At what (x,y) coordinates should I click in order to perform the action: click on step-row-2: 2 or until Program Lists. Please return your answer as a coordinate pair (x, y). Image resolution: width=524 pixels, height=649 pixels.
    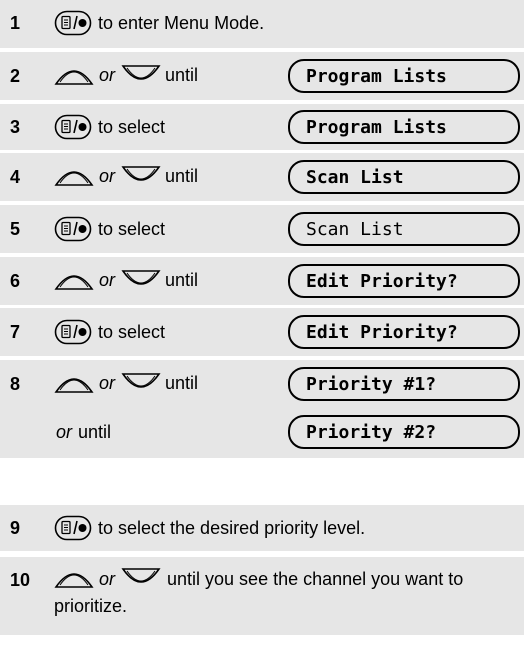
    Looking at the image, I should click on (262, 76).